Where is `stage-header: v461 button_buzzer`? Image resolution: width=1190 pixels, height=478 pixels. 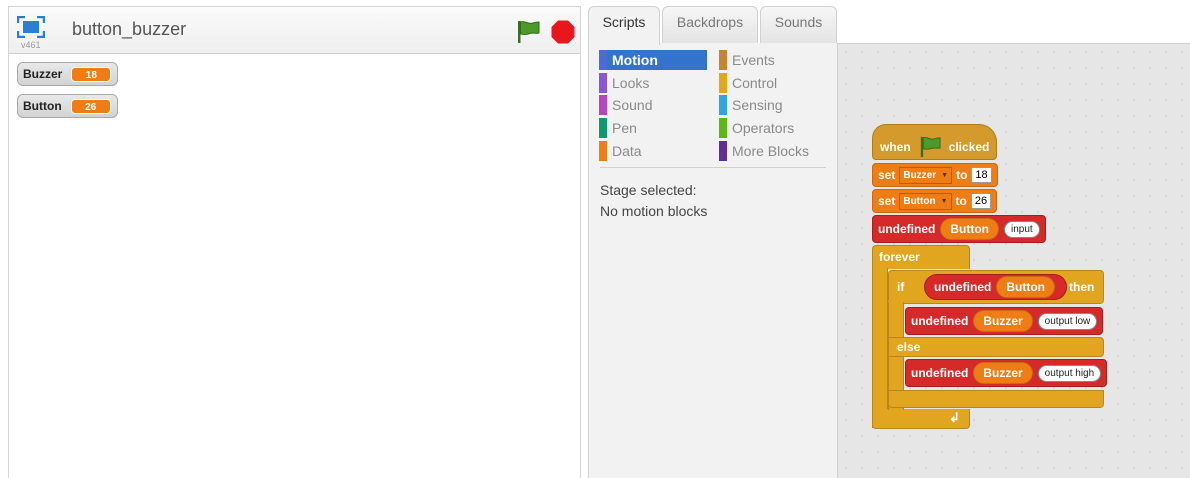 stage-header: v461 button_buzzer is located at coordinates (294, 30).